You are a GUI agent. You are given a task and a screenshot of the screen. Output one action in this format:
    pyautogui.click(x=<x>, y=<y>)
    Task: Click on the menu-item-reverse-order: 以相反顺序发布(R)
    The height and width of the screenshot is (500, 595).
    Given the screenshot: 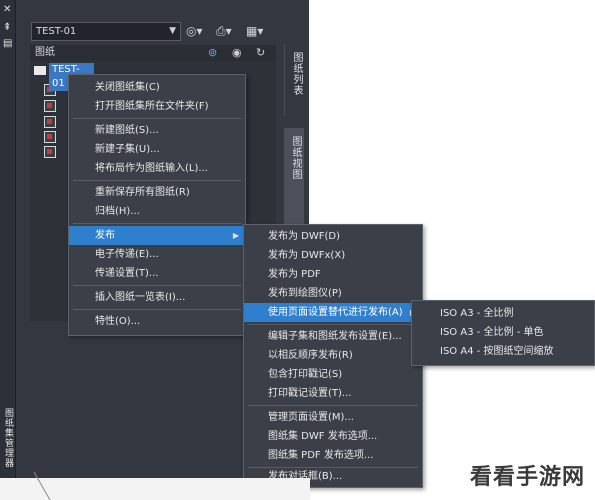 What is the action you would take?
    pyautogui.click(x=333, y=355)
    